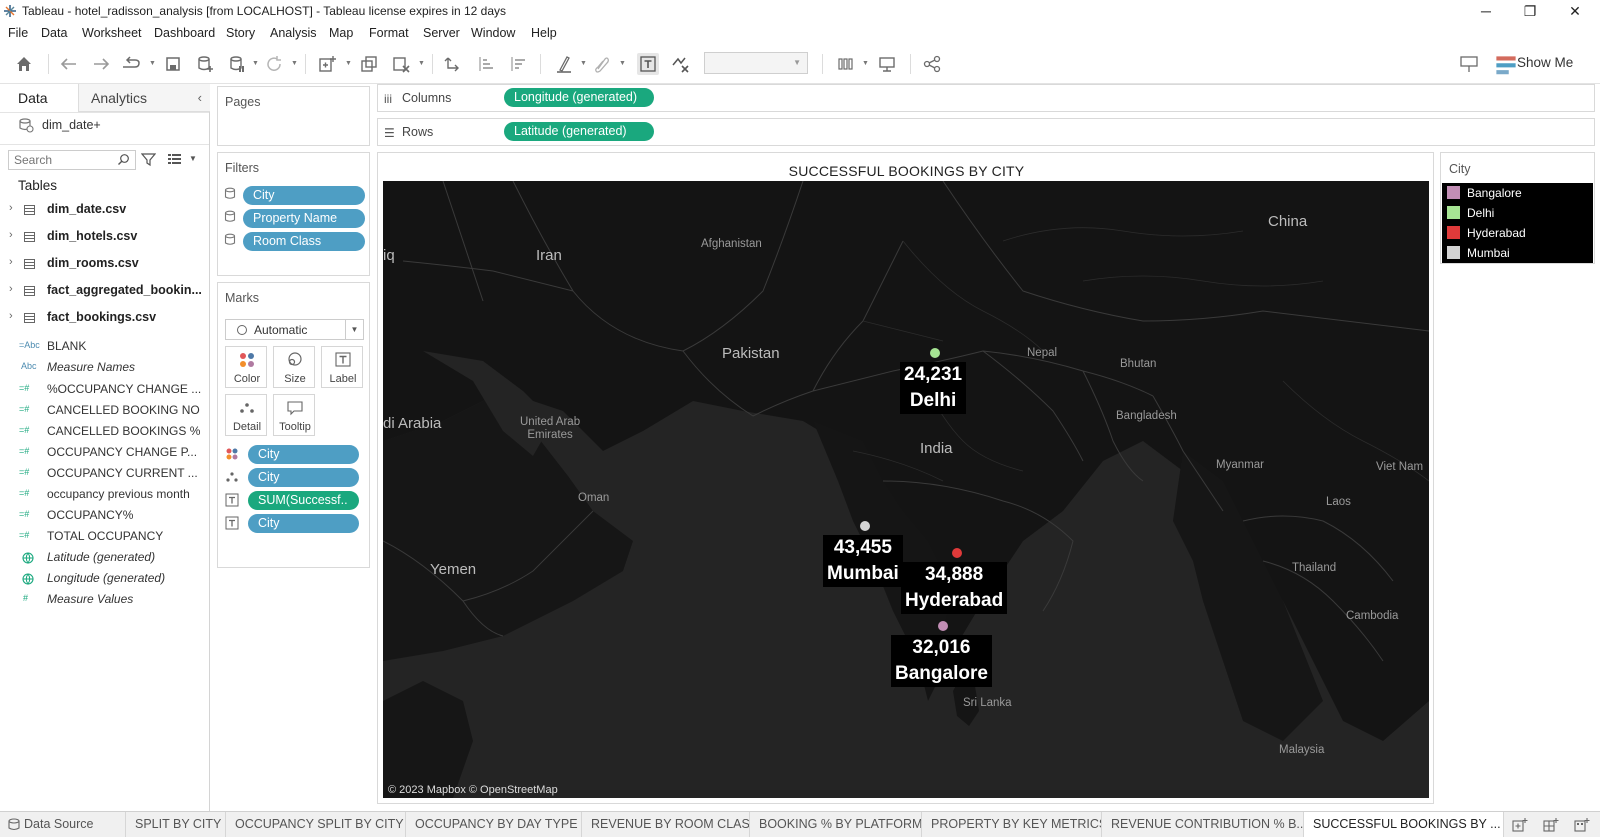  I want to click on minimize-button: ─, so click(1486, 11).